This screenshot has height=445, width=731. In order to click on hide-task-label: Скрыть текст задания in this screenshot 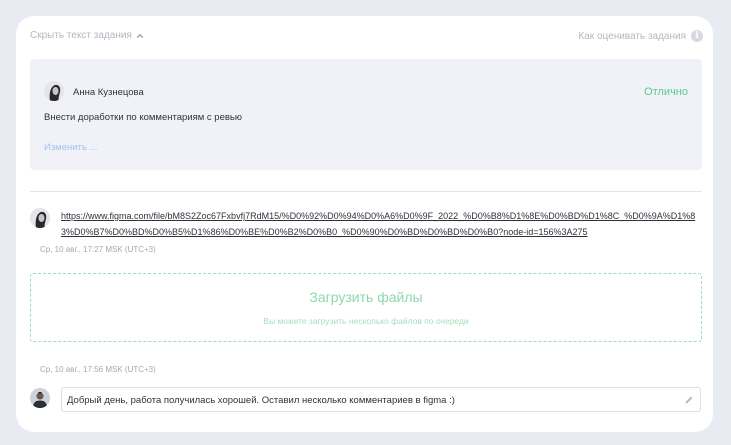, I will do `click(81, 35)`.